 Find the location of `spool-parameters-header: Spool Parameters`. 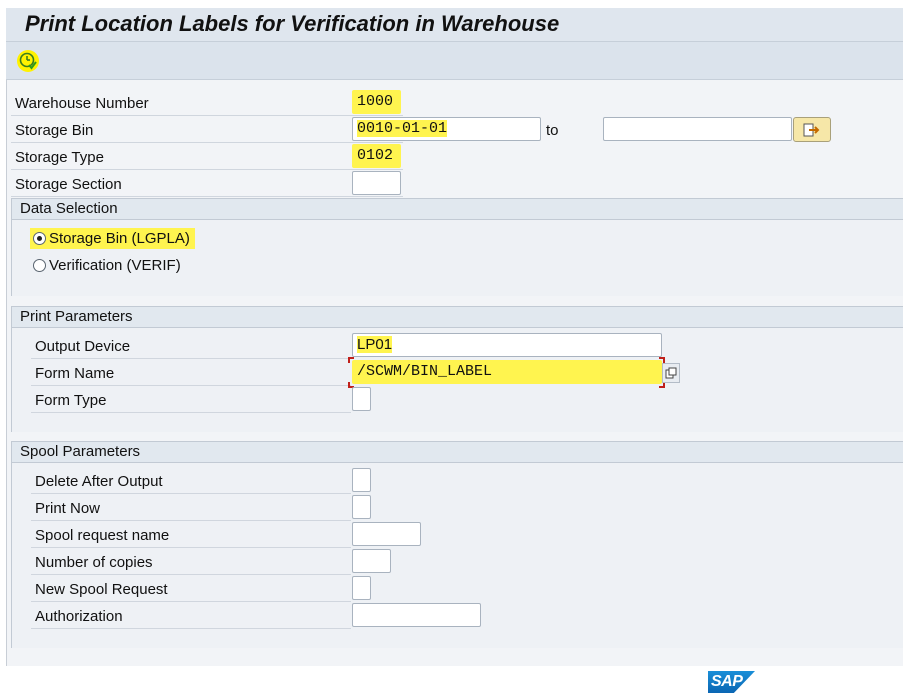

spool-parameters-header: Spool Parameters is located at coordinates (457, 452).